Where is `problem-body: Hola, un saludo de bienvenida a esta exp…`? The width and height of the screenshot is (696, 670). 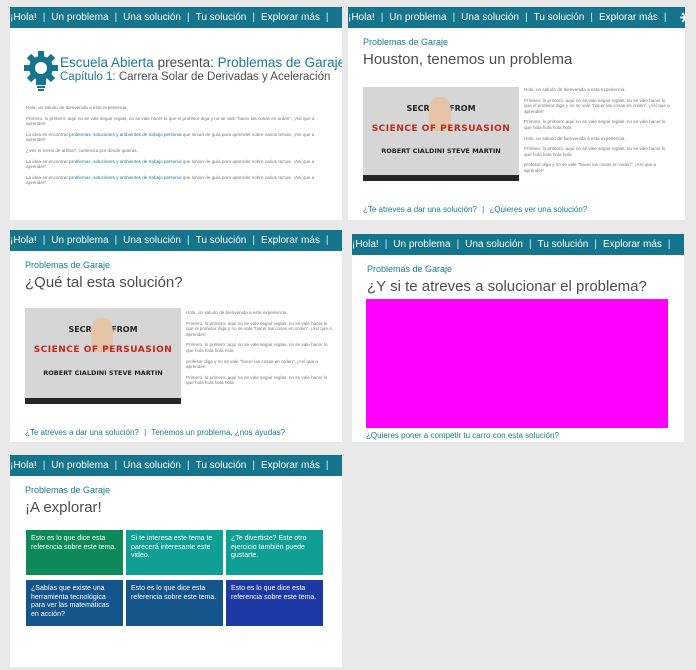
problem-body: Hola, un saludo de bienvenida a esta exp… is located at coordinates (597, 133).